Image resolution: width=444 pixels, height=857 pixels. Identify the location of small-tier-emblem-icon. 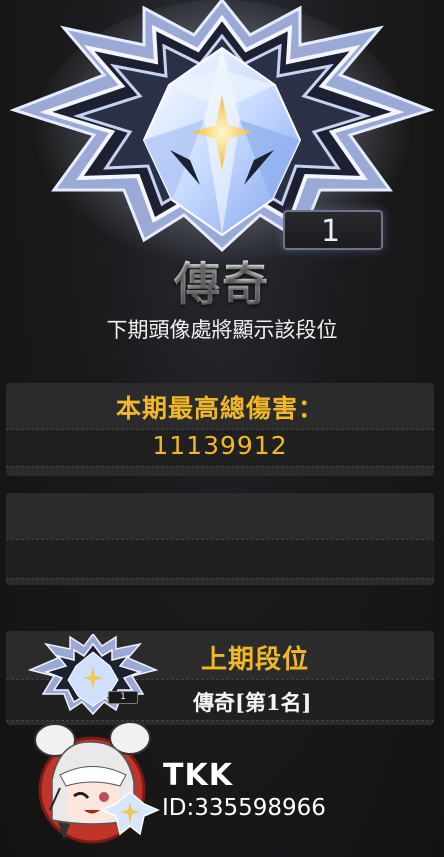
(93, 675).